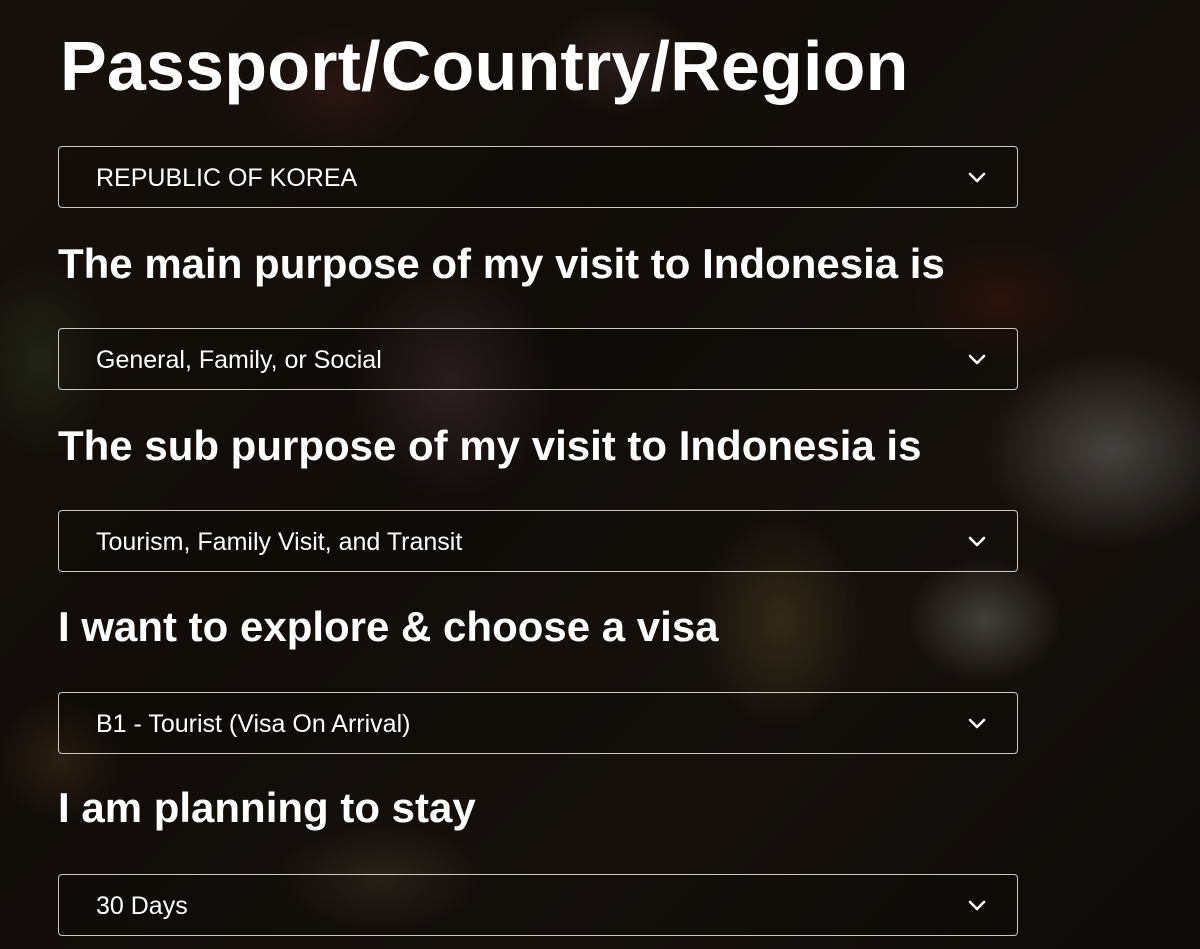  Describe the element at coordinates (279, 542) in the screenshot. I see `sub-purpose-value: Tourism, Family Visit, and Transit` at that location.